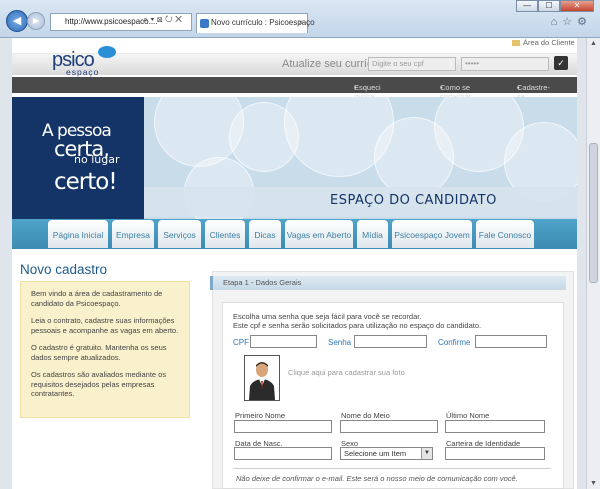 This screenshot has height=489, width=600. Describe the element at coordinates (92, 61) in the screenshot. I see `psicoespaco-logo: psico espaço` at that location.